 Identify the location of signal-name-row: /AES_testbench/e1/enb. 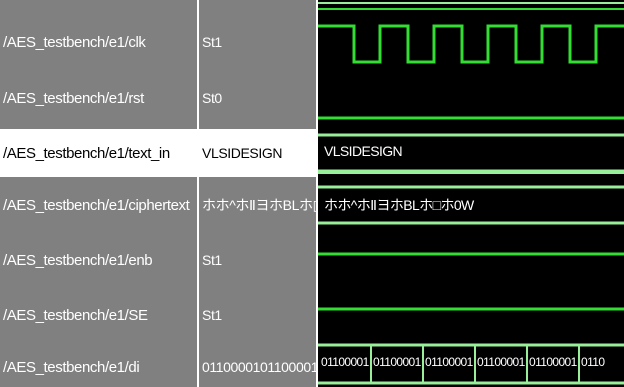
(98, 260).